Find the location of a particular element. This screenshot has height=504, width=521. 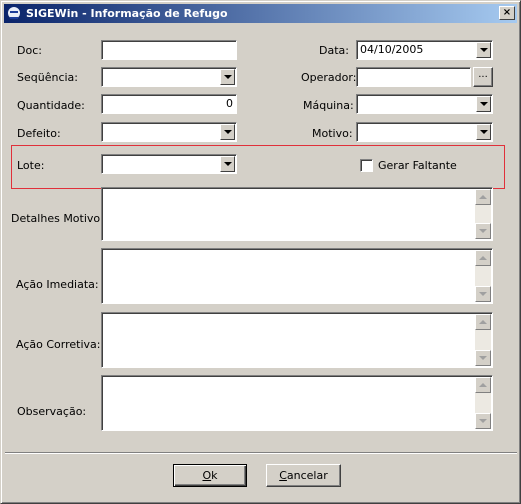

observacao-label: Observação: is located at coordinates (52, 411).